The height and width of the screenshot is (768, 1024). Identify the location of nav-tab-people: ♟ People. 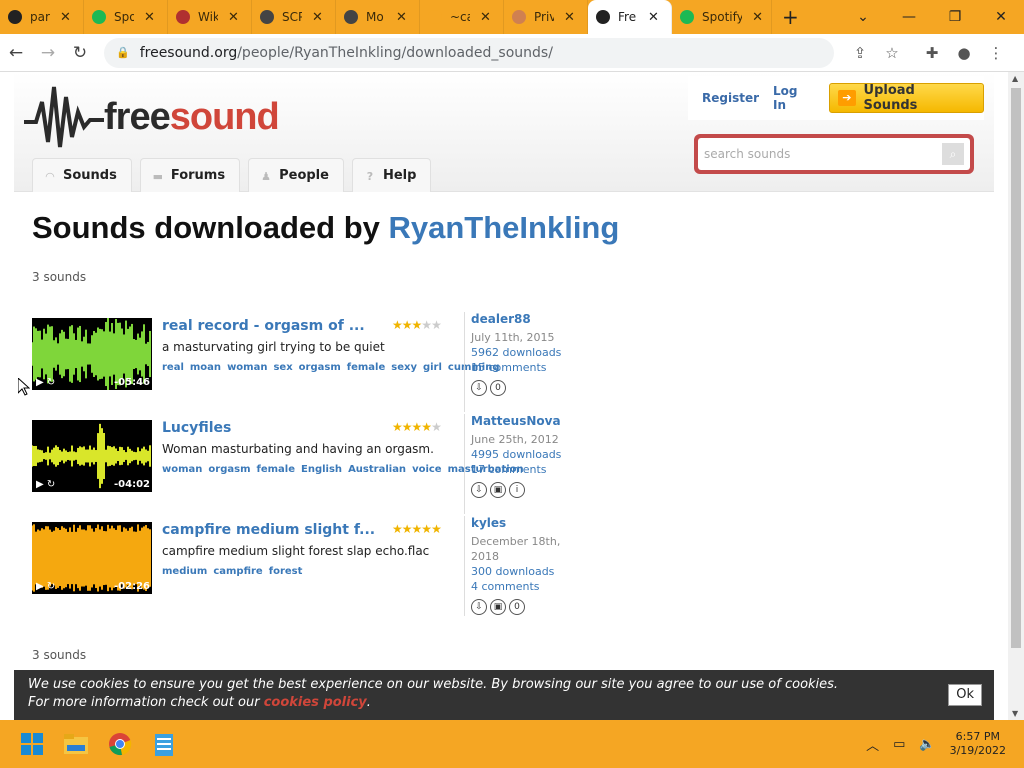
(296, 175).